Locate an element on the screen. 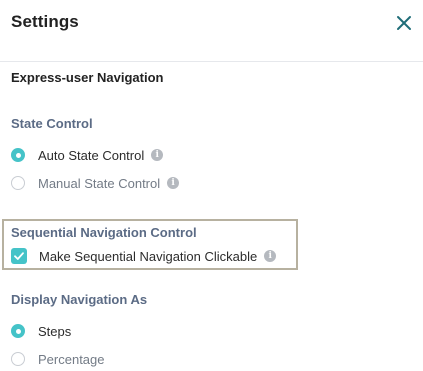 The width and height of the screenshot is (423, 371). manual-state-control-option: Manual State Control i is located at coordinates (95, 183).